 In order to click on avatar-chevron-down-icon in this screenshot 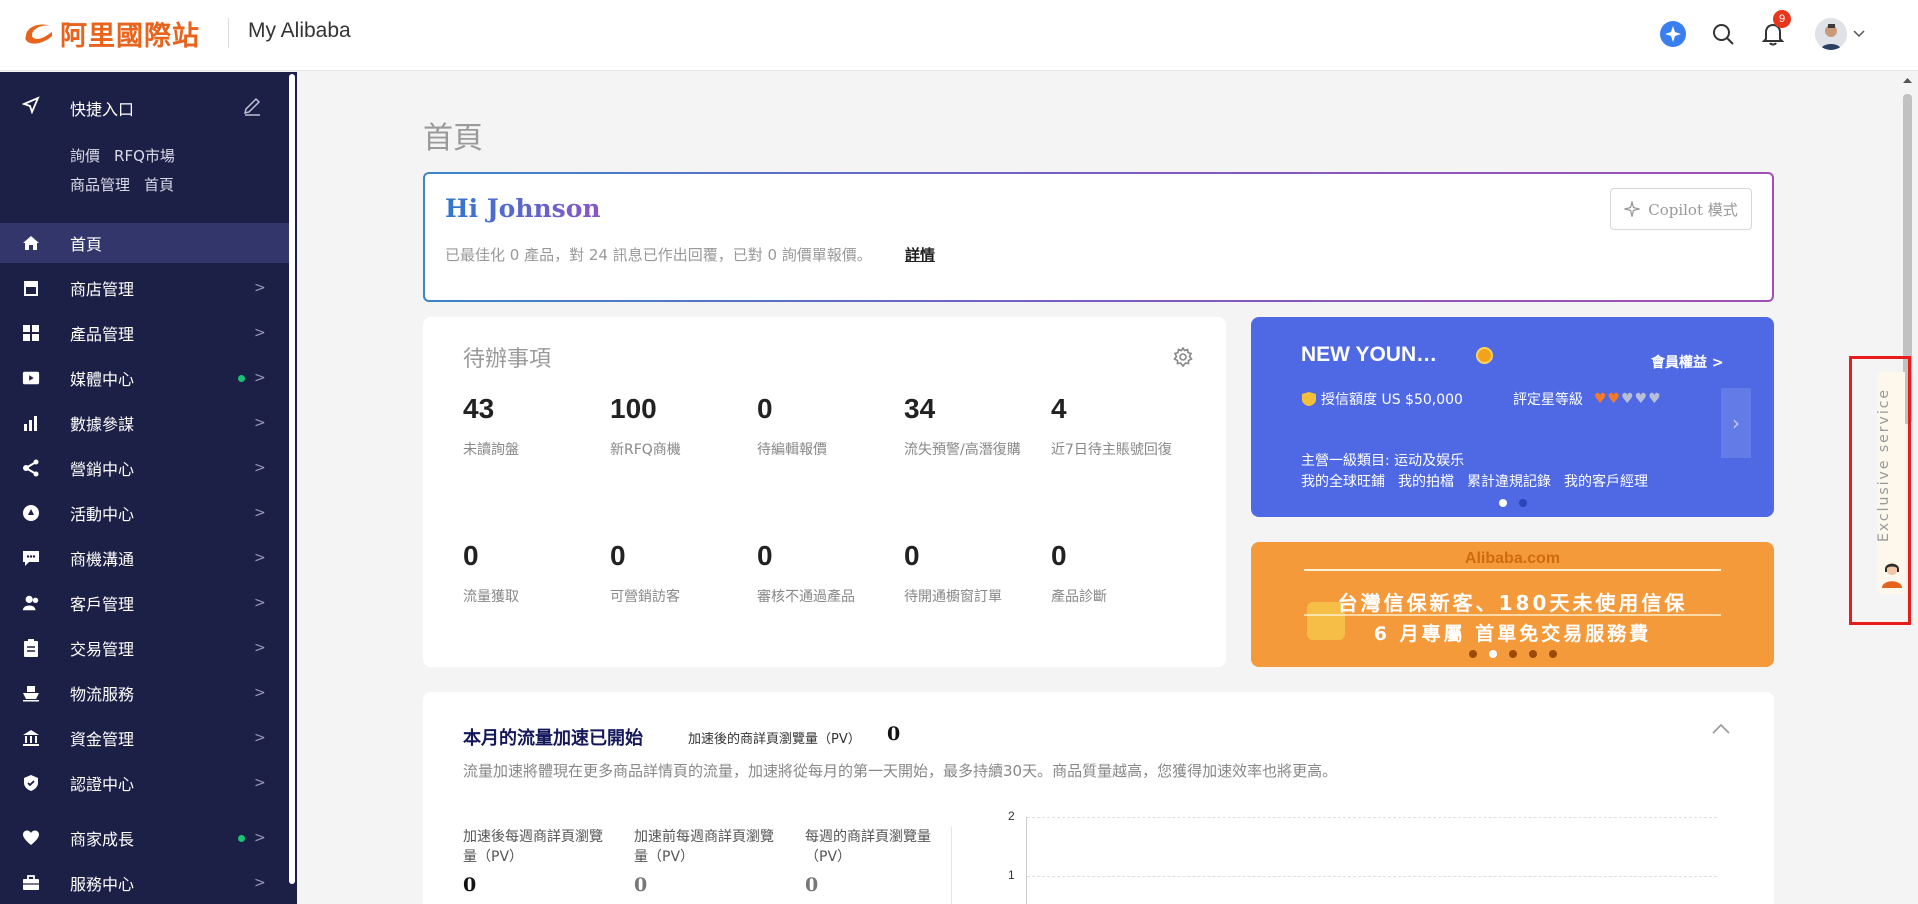, I will do `click(1859, 34)`.